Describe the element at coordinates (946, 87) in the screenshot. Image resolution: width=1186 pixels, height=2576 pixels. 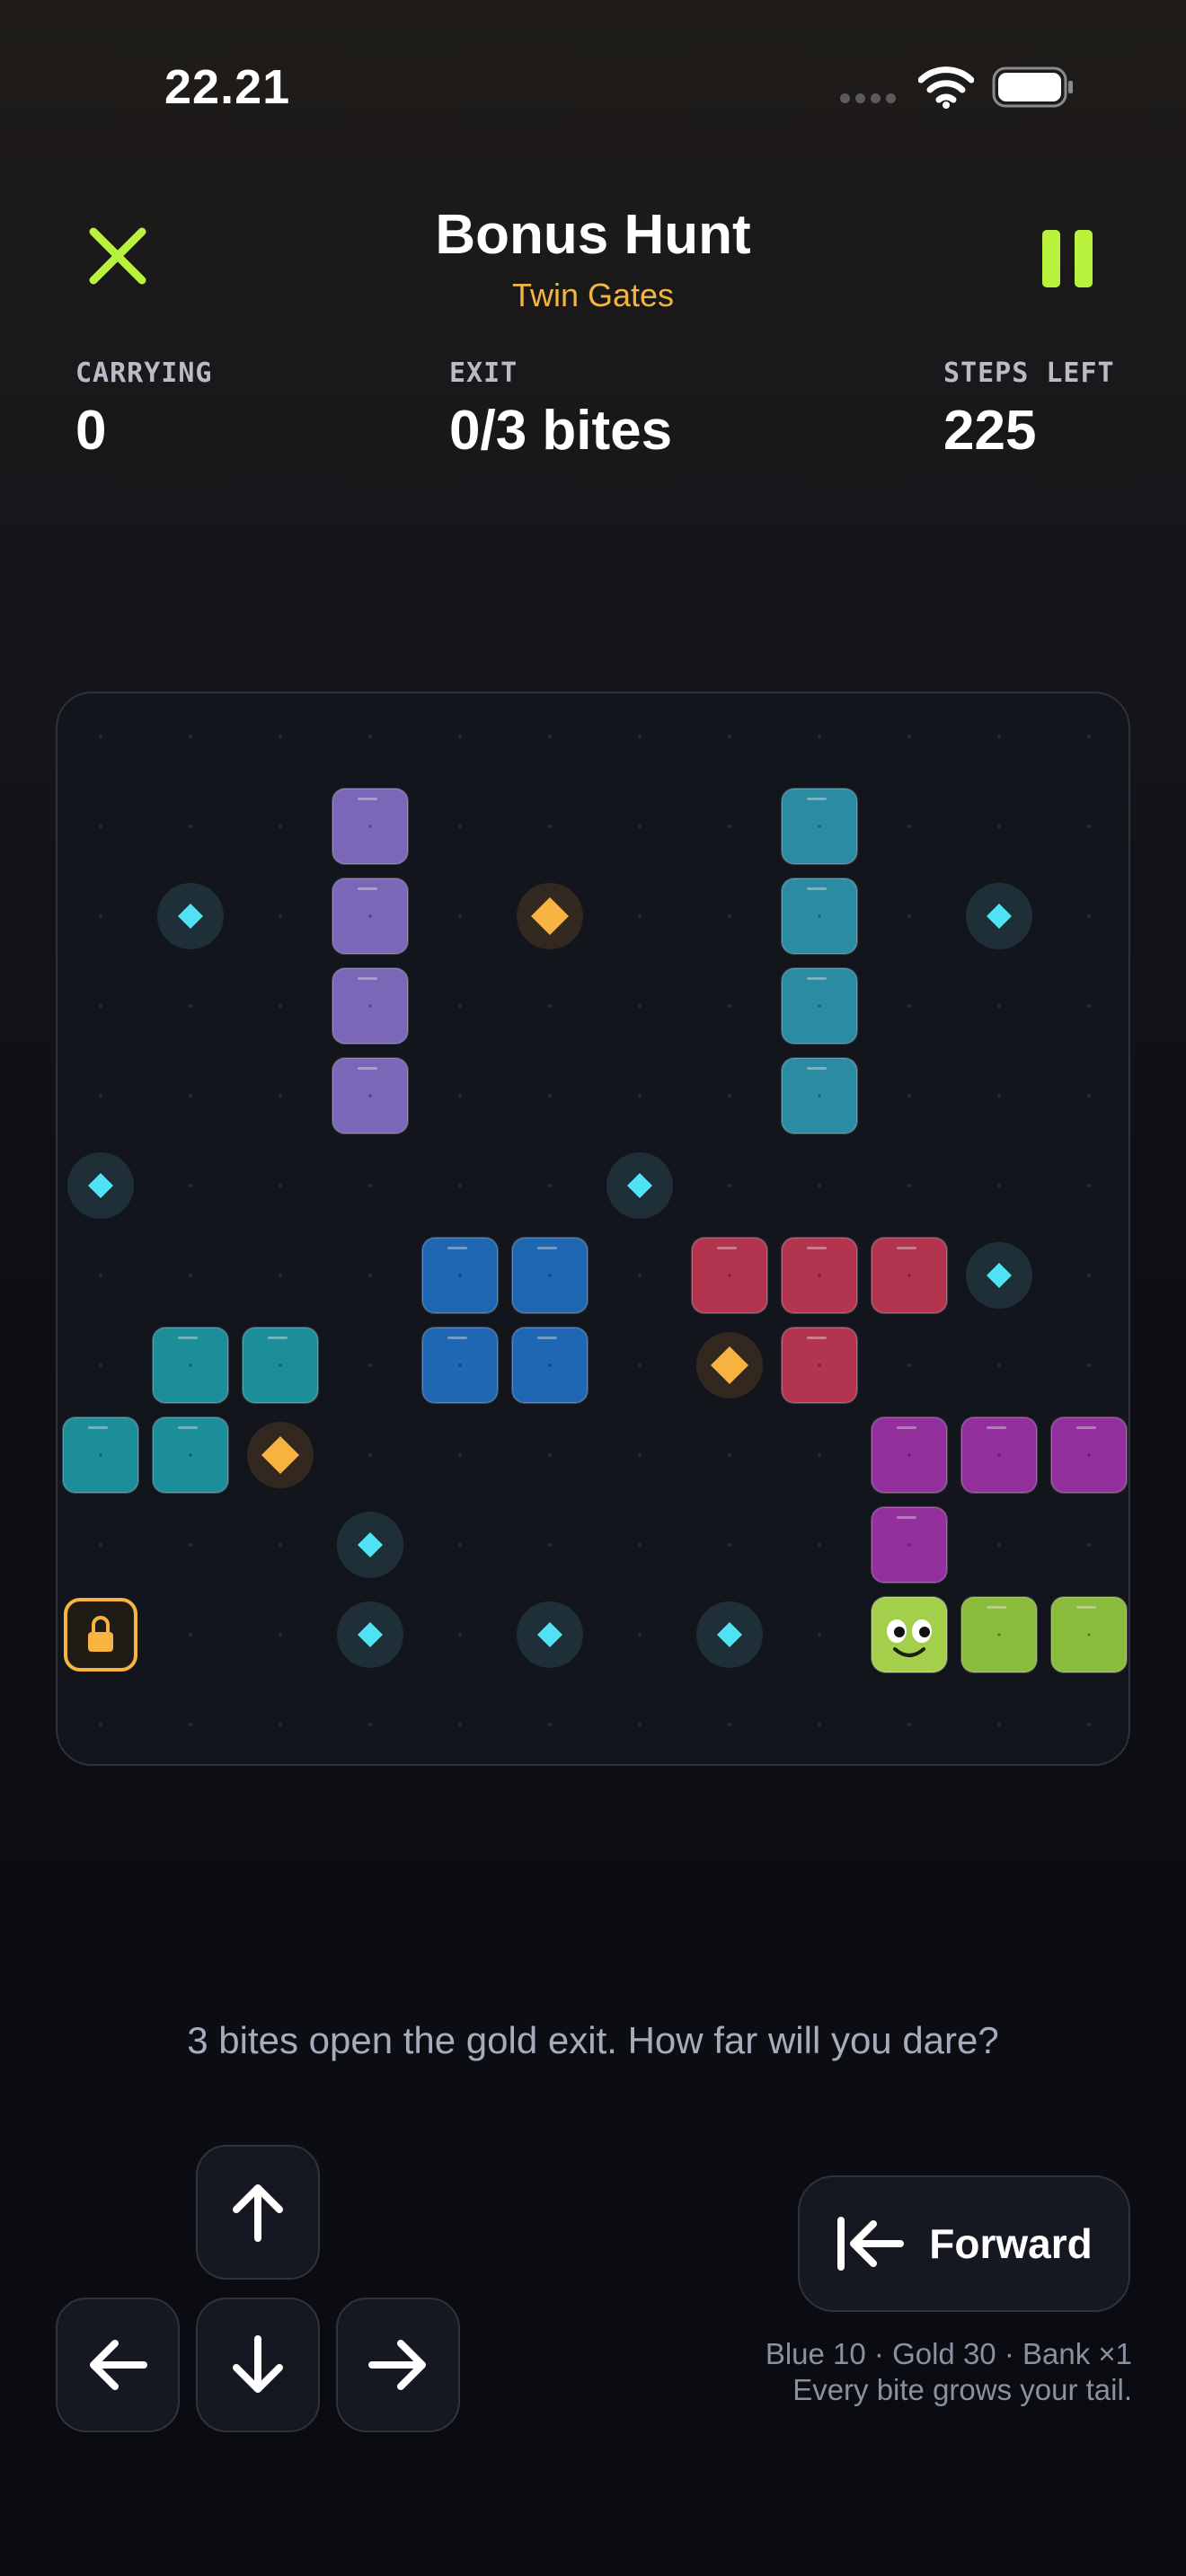
I see `wifi-icon` at that location.